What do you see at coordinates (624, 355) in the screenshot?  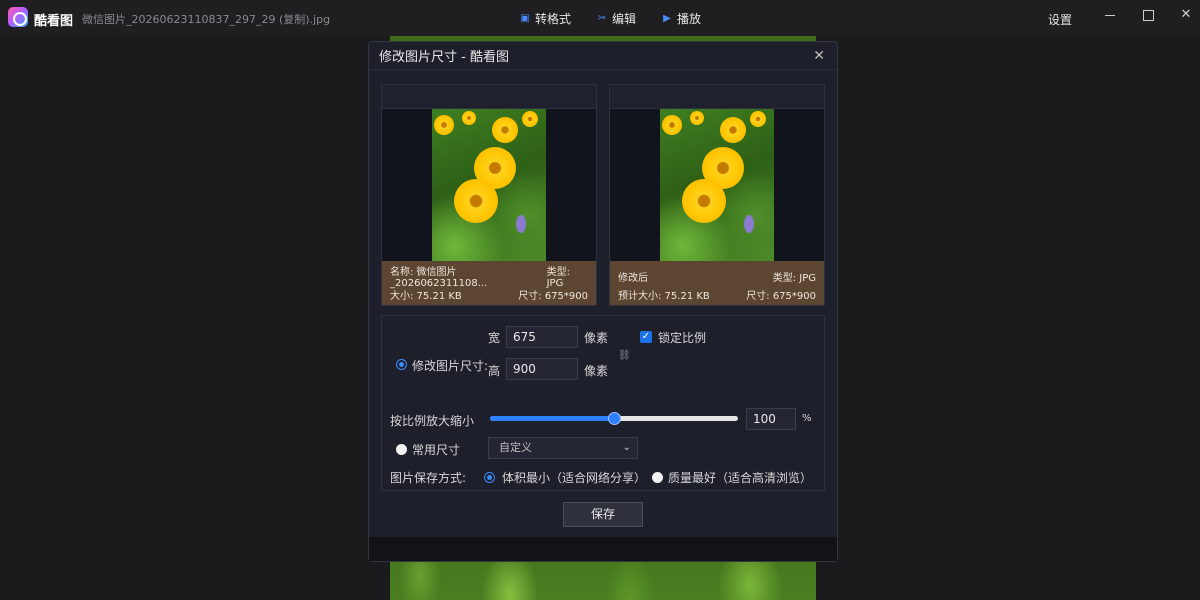 I see `link-icon: ⛓` at bounding box center [624, 355].